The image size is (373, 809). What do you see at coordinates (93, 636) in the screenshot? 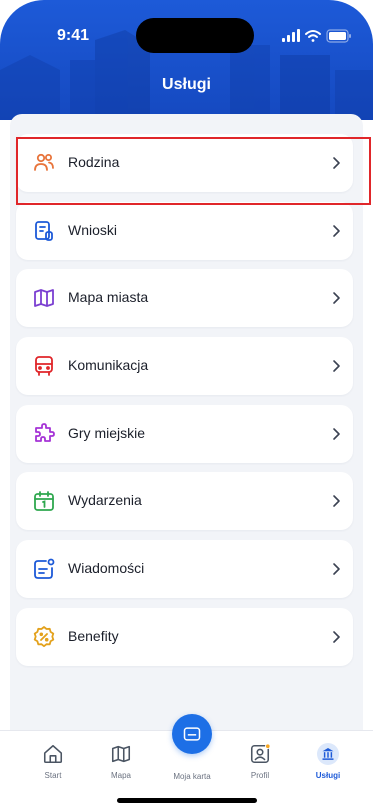
I see `service-label: Benefity` at bounding box center [93, 636].